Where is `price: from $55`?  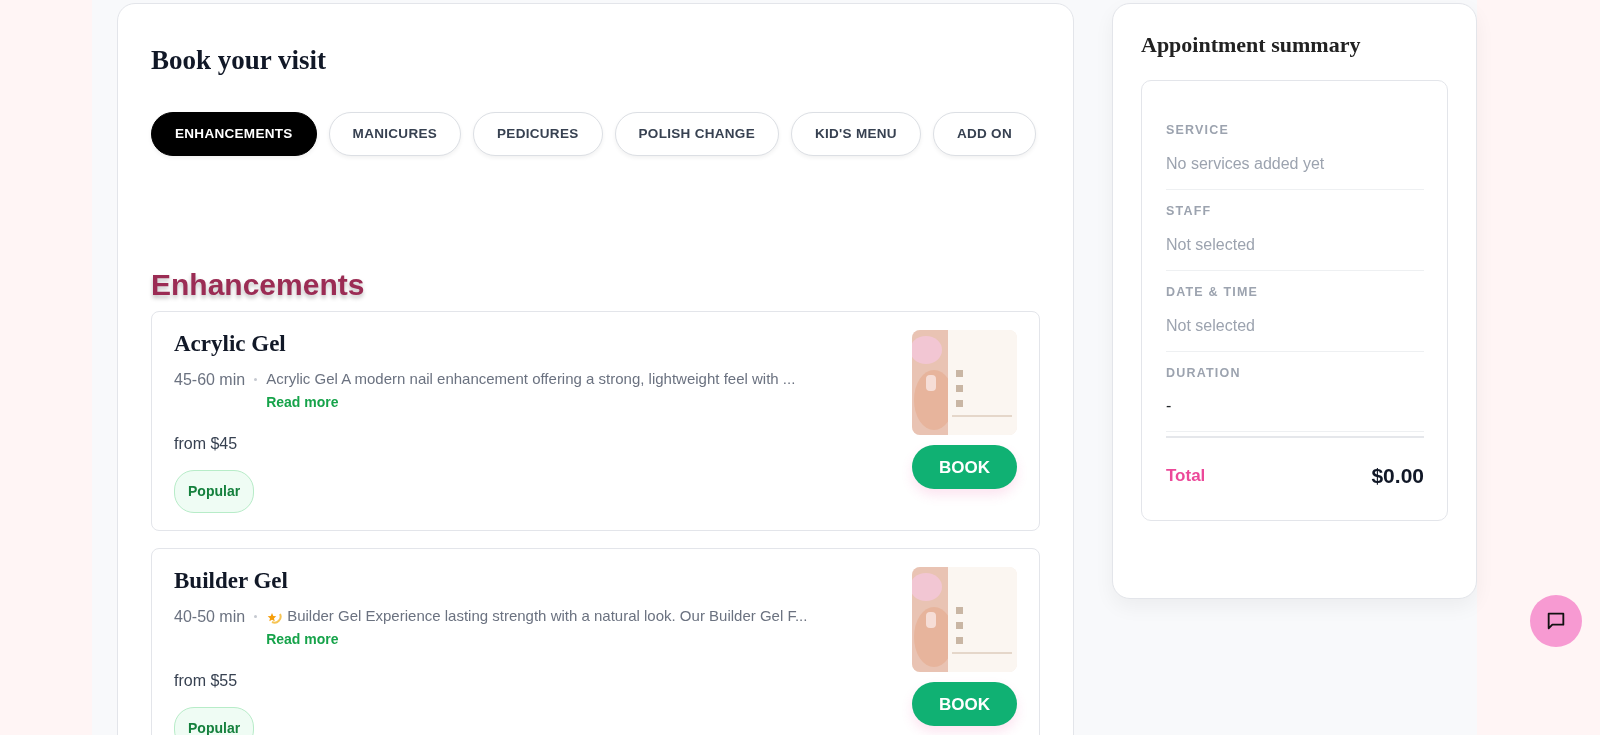 price: from $55 is located at coordinates (206, 681).